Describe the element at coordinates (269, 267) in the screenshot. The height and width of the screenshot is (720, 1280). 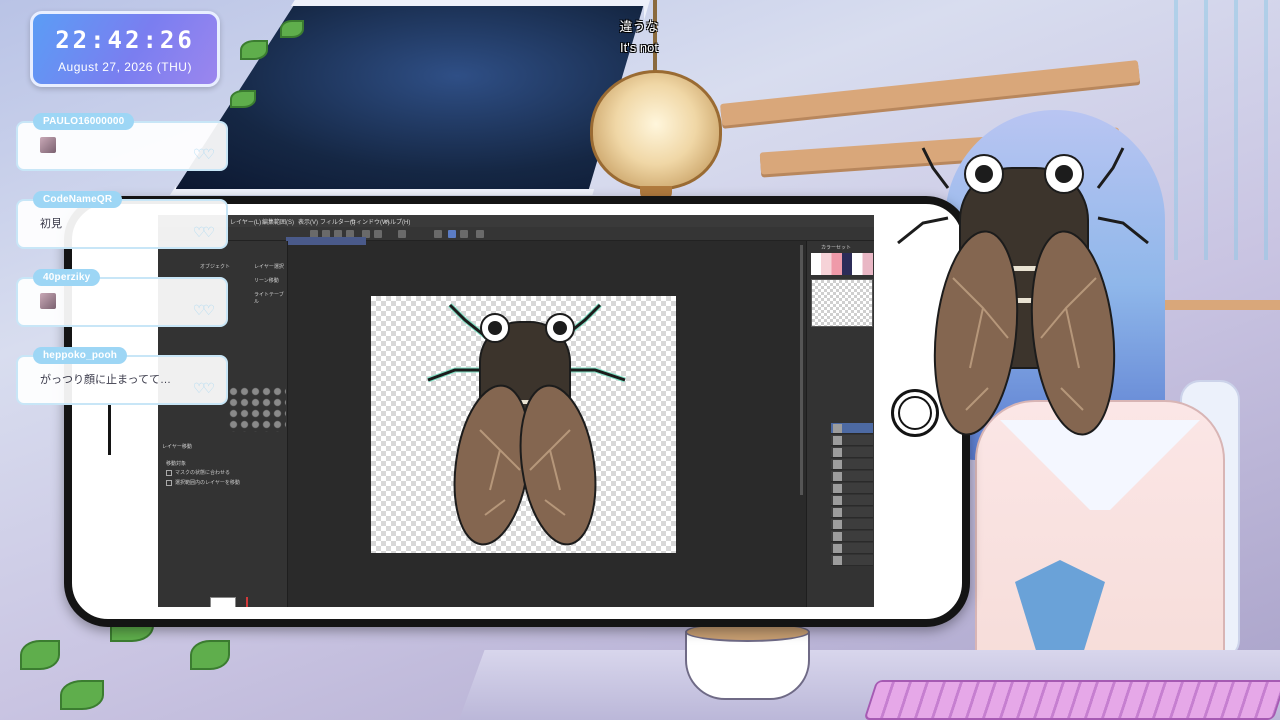
I see `panel-label: レイヤー選択` at that location.